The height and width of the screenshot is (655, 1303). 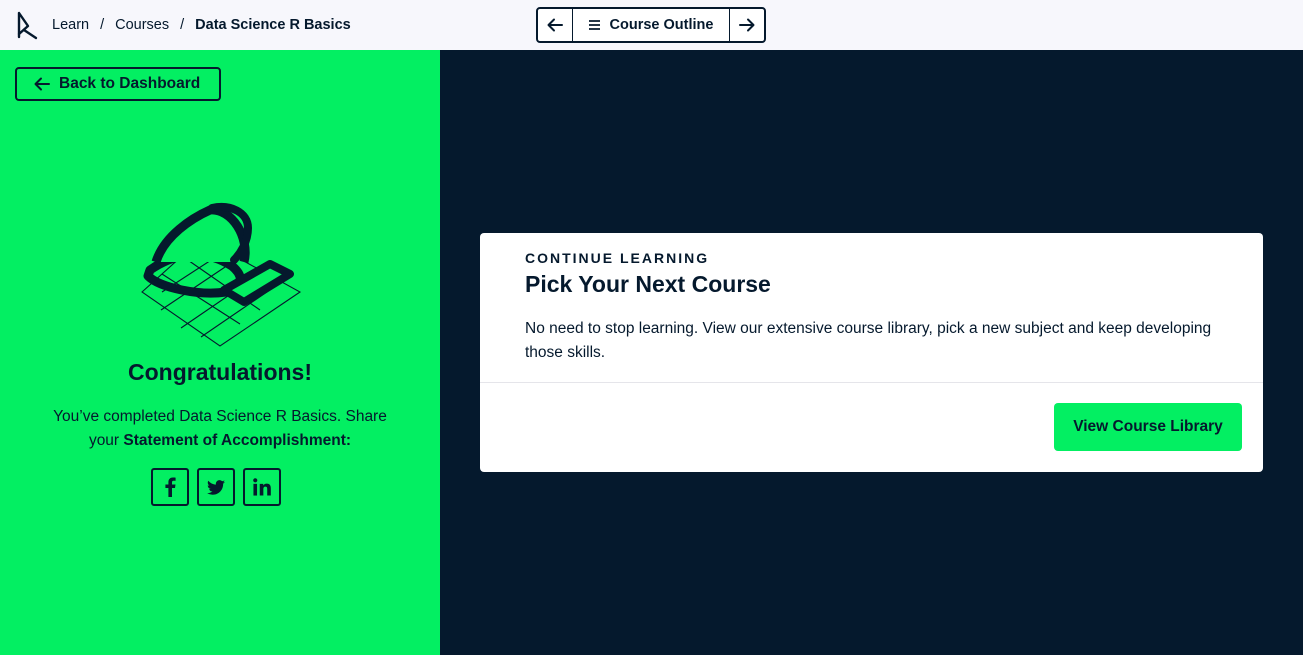 What do you see at coordinates (661, 25) in the screenshot?
I see `course-outline-label: Course Outline` at bounding box center [661, 25].